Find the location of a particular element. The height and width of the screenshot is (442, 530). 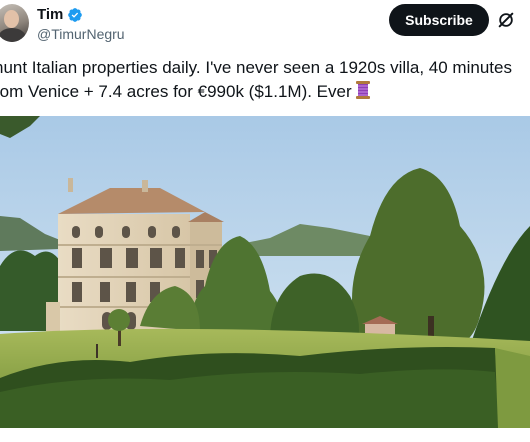

tweet-bottom-spacer is located at coordinates (265, 435).